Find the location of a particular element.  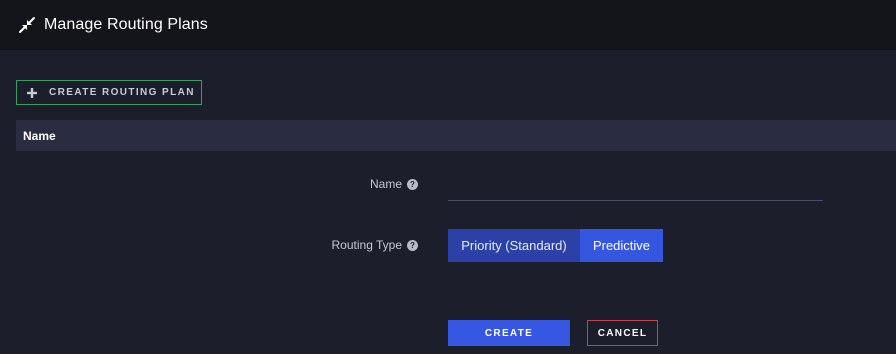

create-routing-plan-label: CREATE ROUTING PLAN is located at coordinates (122, 92).